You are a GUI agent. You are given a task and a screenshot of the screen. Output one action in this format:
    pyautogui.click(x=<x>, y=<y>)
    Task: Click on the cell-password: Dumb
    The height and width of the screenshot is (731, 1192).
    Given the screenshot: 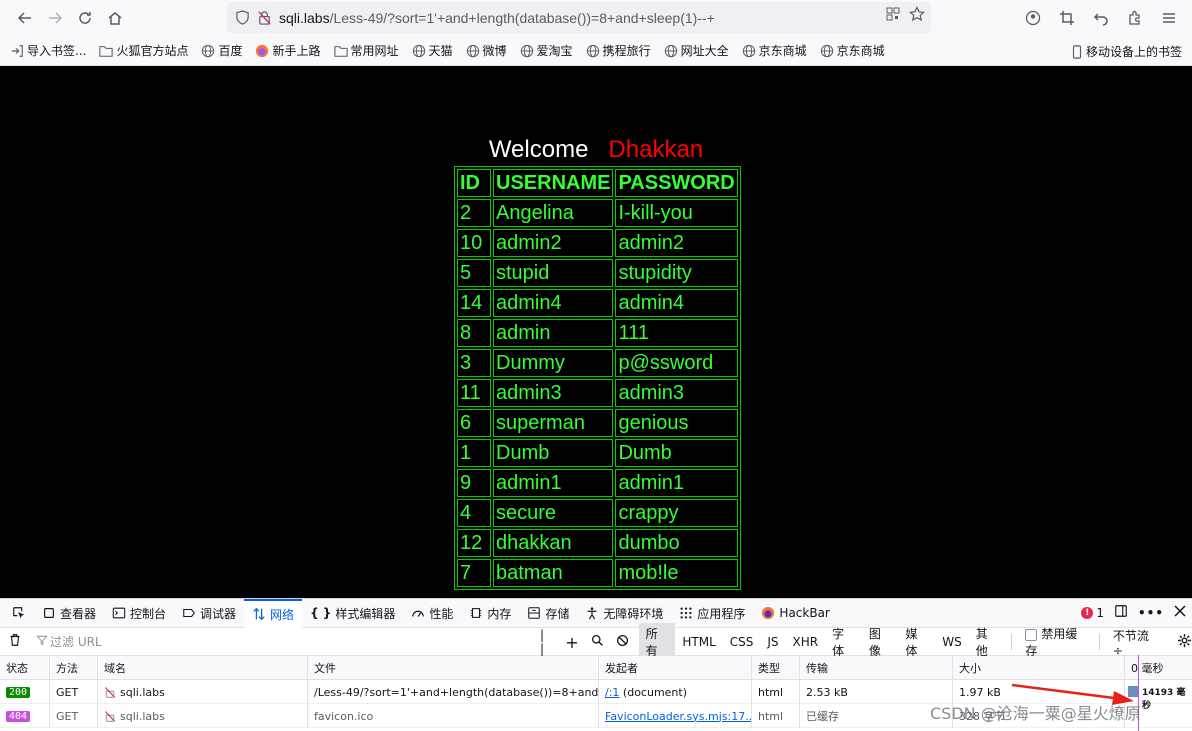 What is the action you would take?
    pyautogui.click(x=676, y=453)
    